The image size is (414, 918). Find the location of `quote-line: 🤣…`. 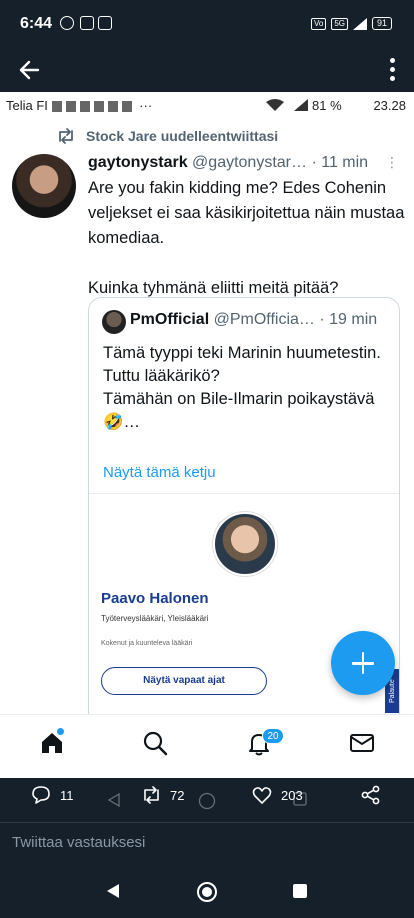

quote-line: 🤣… is located at coordinates (122, 422).